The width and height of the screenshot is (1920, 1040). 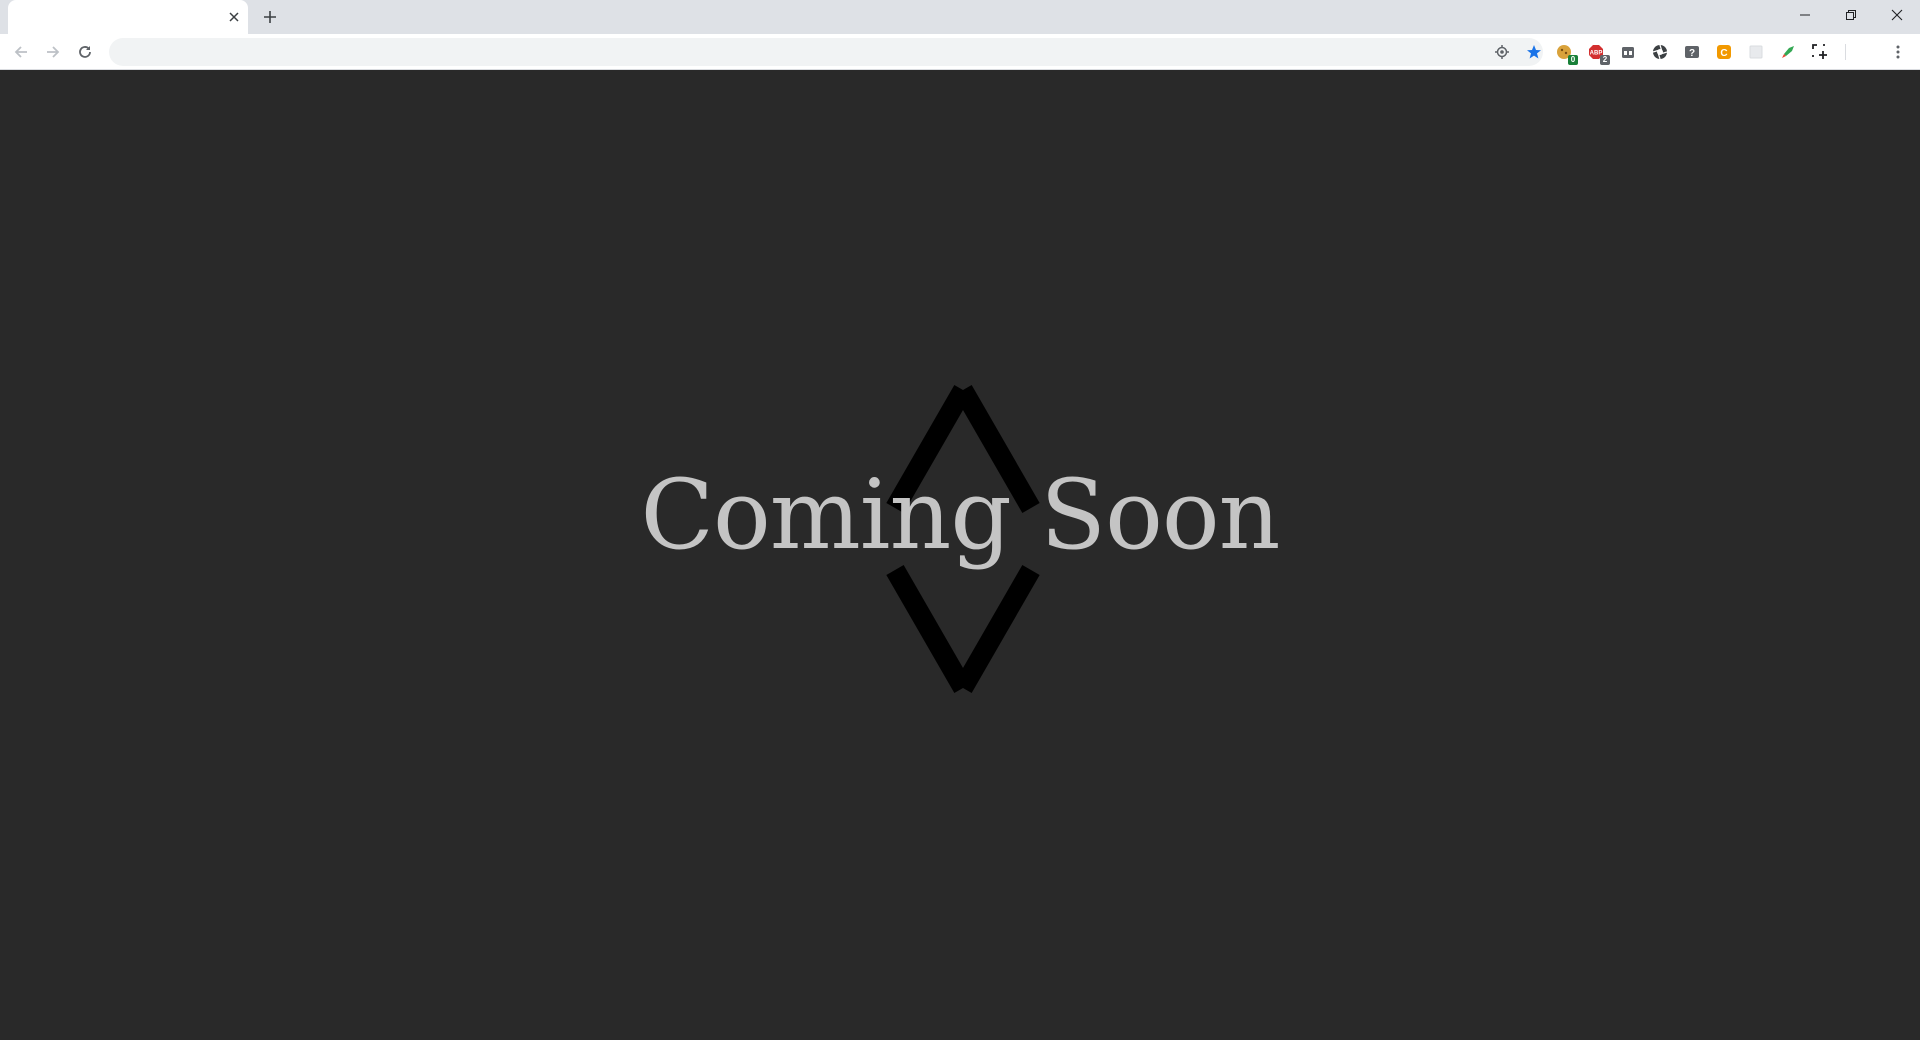 What do you see at coordinates (234, 17) in the screenshot?
I see `tab-close-icon` at bounding box center [234, 17].